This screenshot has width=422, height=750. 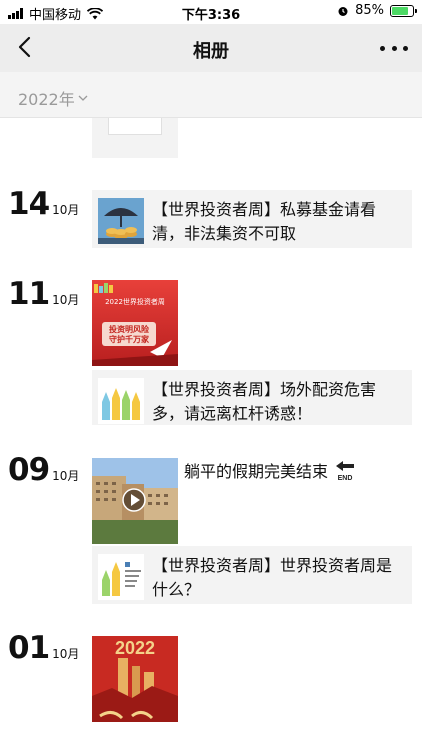 I want to click on date-label: 11 10月, so click(x=43, y=294).